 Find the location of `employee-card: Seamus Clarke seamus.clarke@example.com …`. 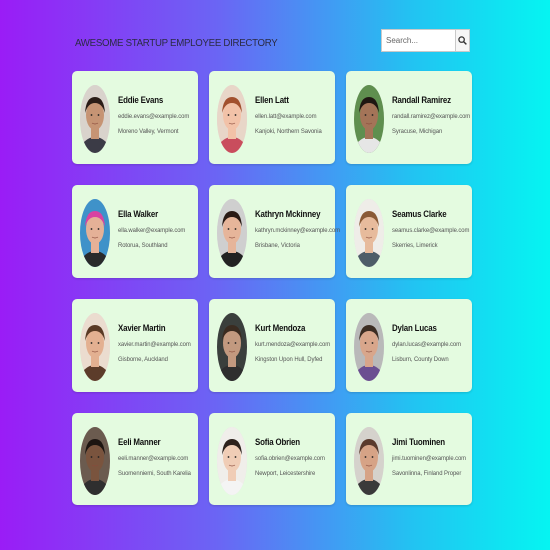

employee-card: Seamus Clarke seamus.clarke@example.com … is located at coordinates (409, 231).